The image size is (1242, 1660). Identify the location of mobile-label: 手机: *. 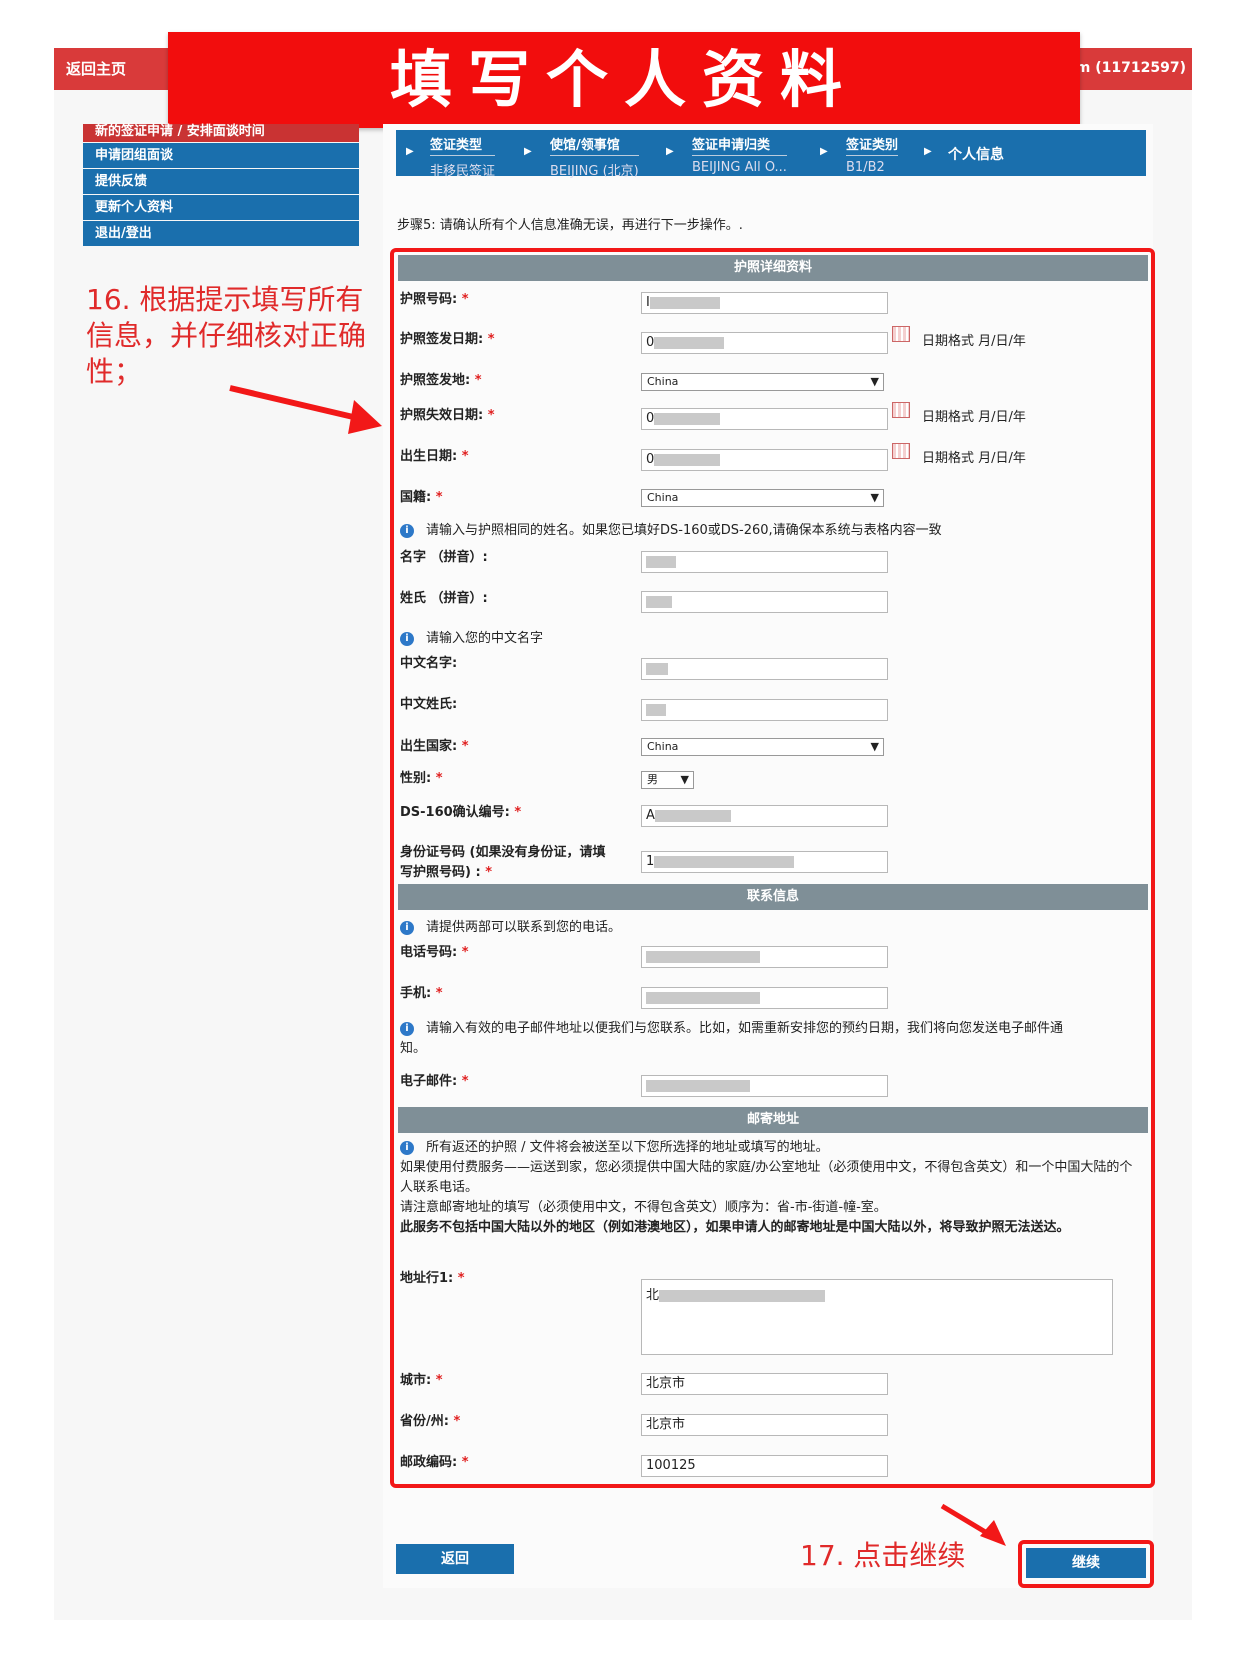
(421, 993).